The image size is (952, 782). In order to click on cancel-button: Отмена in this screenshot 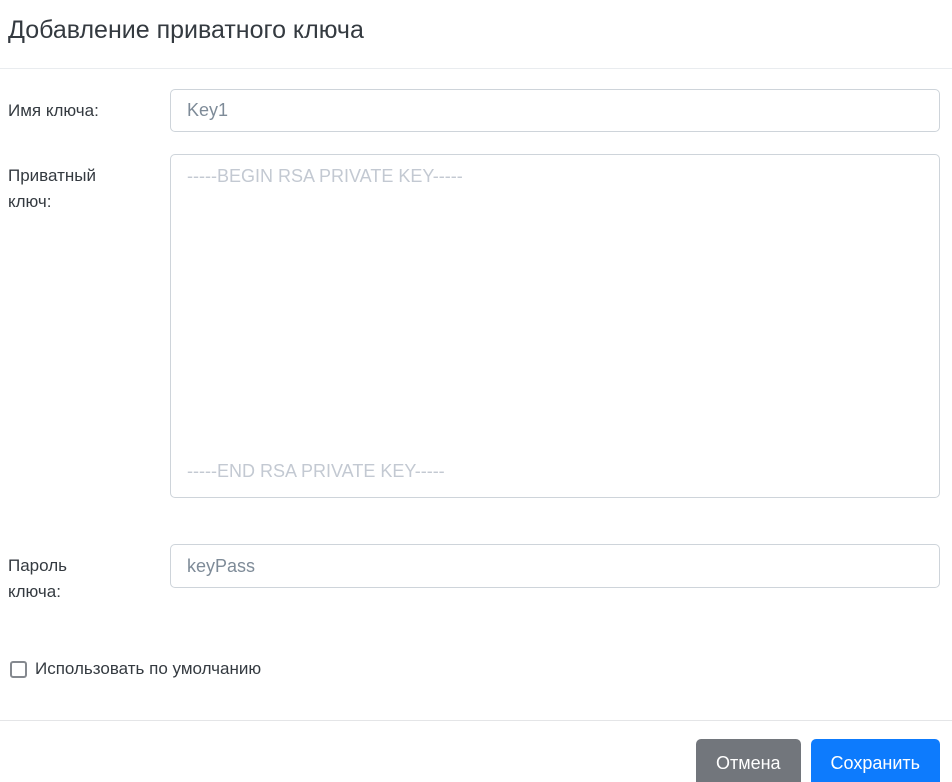, I will do `click(748, 760)`.